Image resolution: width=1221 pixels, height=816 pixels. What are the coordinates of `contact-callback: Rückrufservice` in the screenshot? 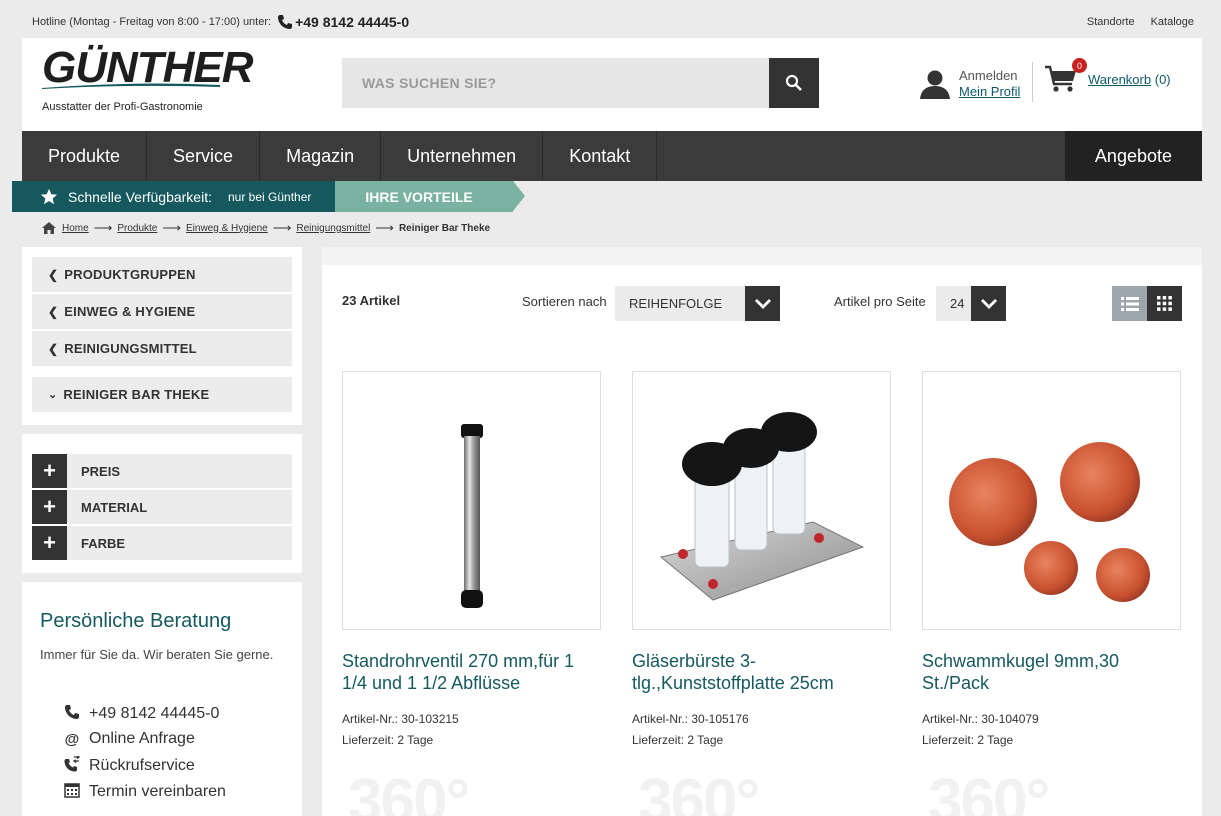 It's located at (128, 765).